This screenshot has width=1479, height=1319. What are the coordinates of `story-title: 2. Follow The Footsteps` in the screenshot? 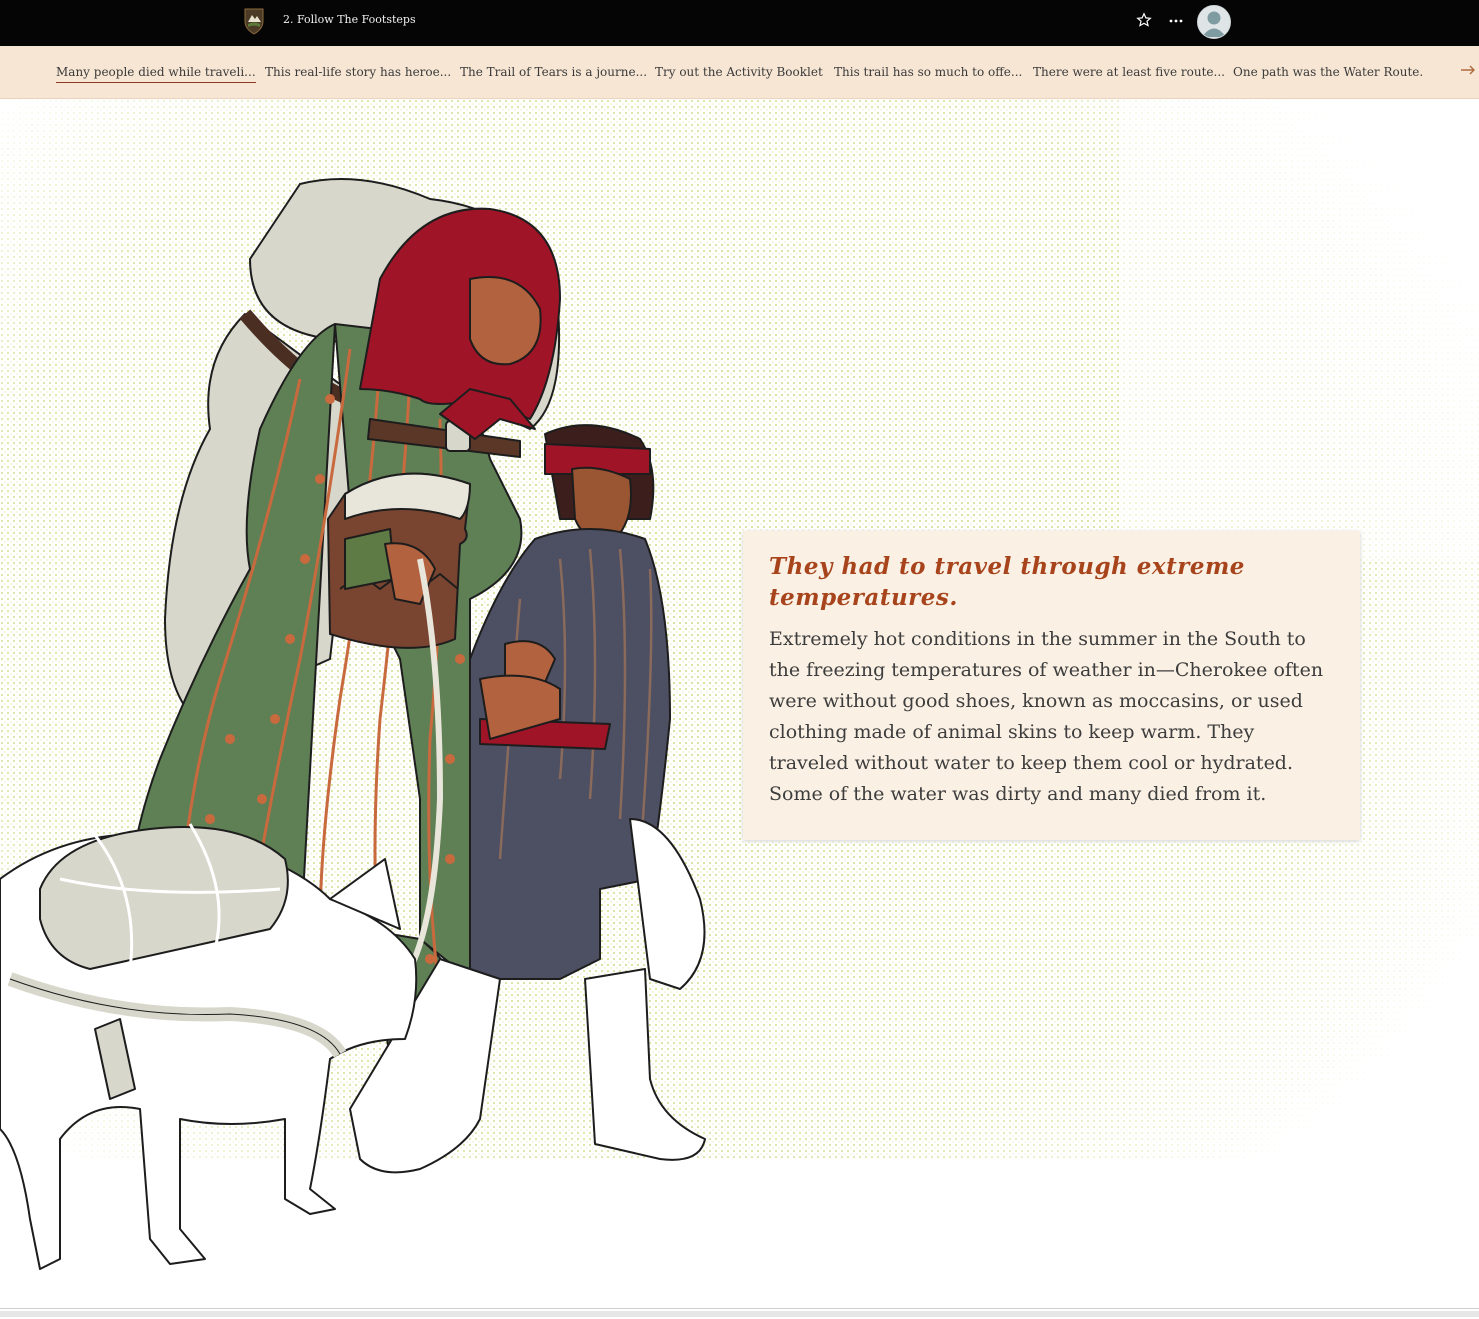 It's located at (349, 19).